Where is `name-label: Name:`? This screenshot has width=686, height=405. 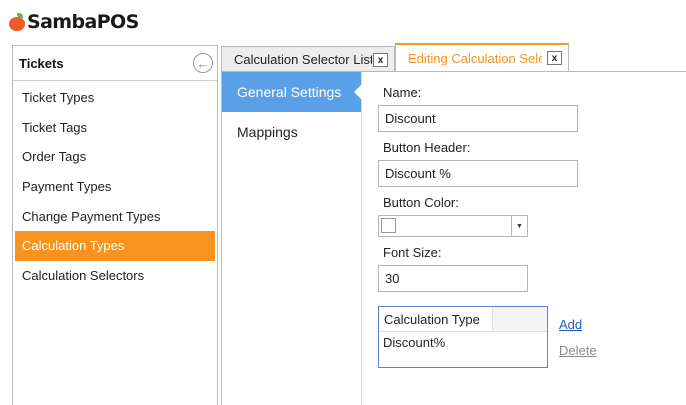 name-label: Name: is located at coordinates (402, 92).